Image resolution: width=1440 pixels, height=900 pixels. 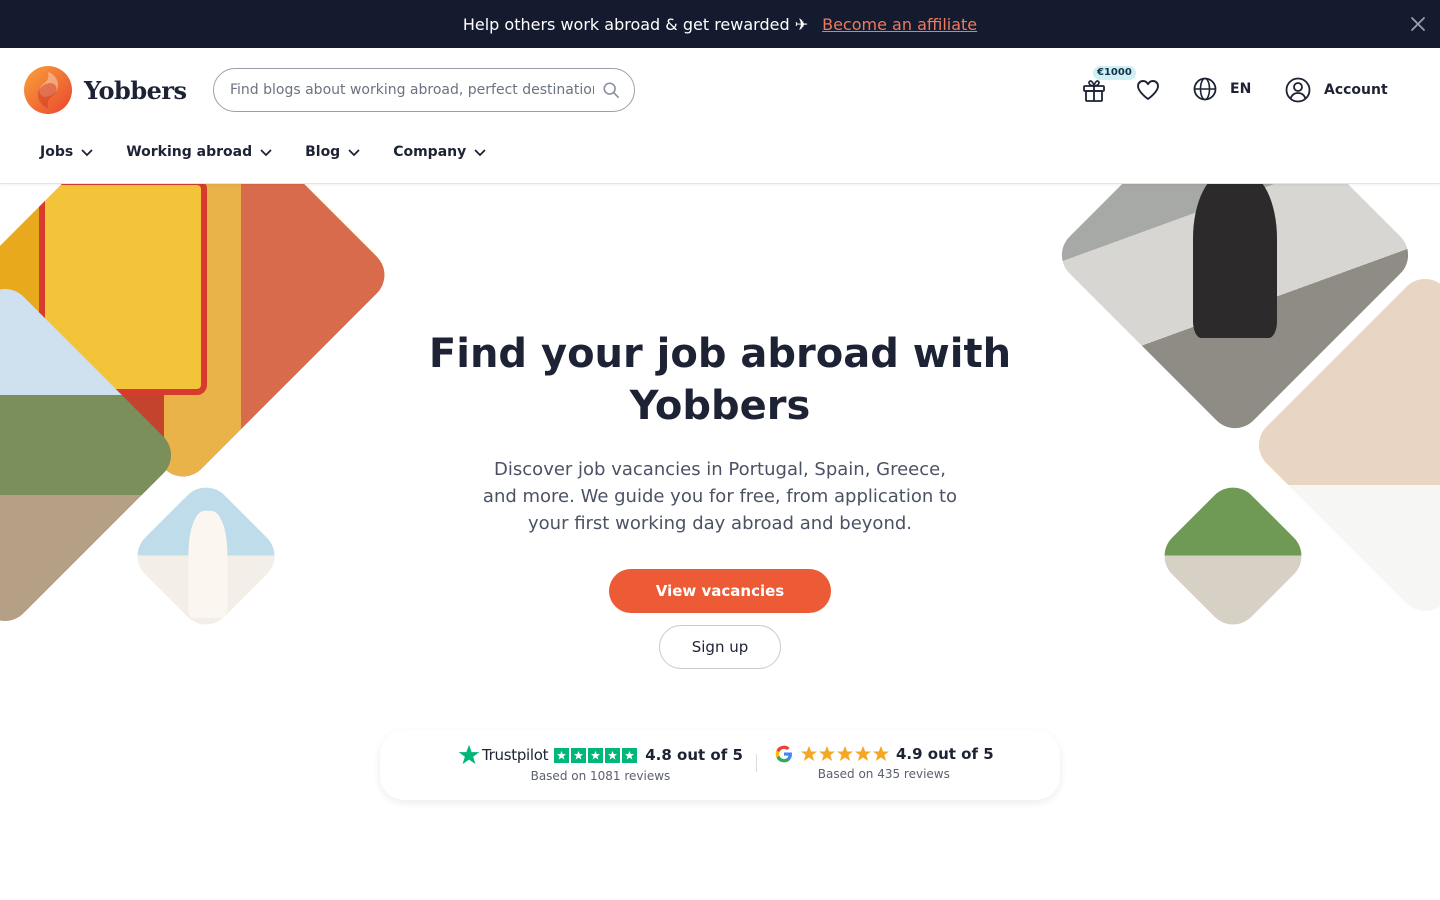 What do you see at coordinates (945, 754) in the screenshot?
I see `google-score: 4.9 out of 5` at bounding box center [945, 754].